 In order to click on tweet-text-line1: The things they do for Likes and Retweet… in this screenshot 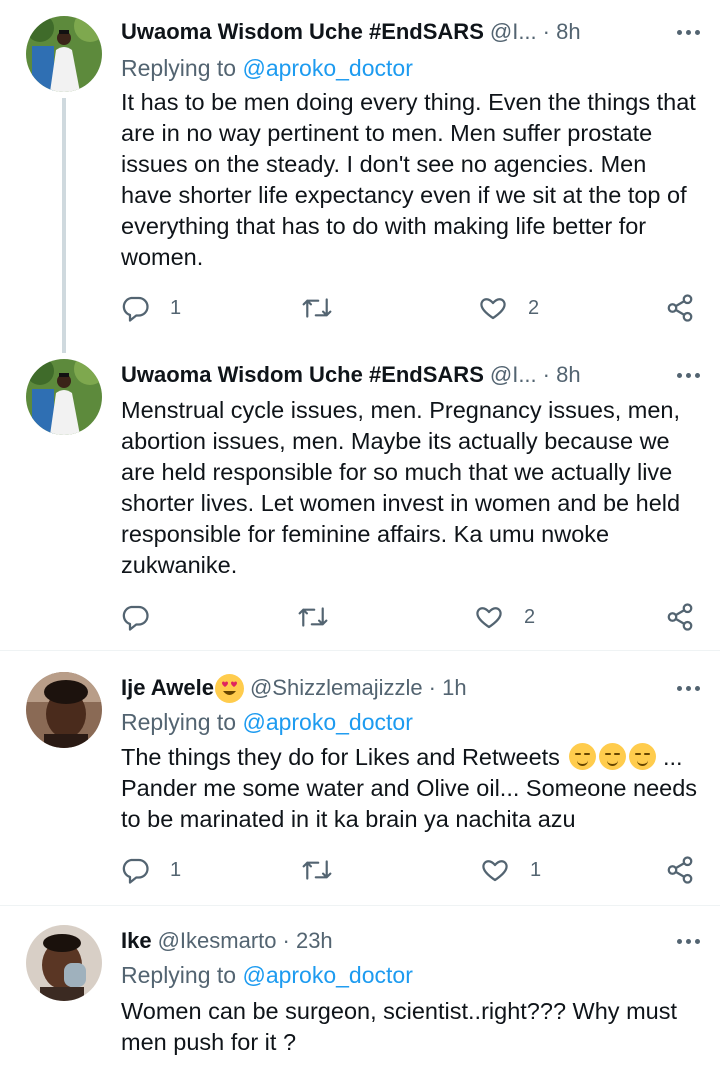, I will do `click(340, 757)`.